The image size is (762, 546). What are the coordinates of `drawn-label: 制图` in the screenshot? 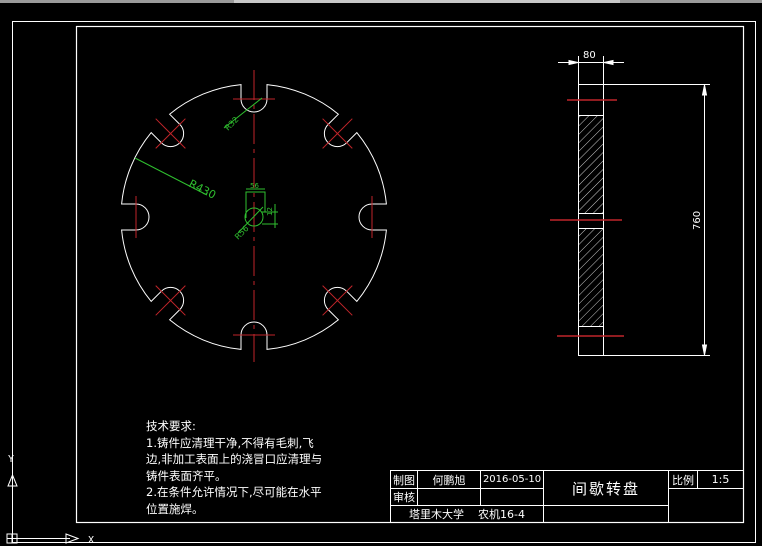 It's located at (404, 480).